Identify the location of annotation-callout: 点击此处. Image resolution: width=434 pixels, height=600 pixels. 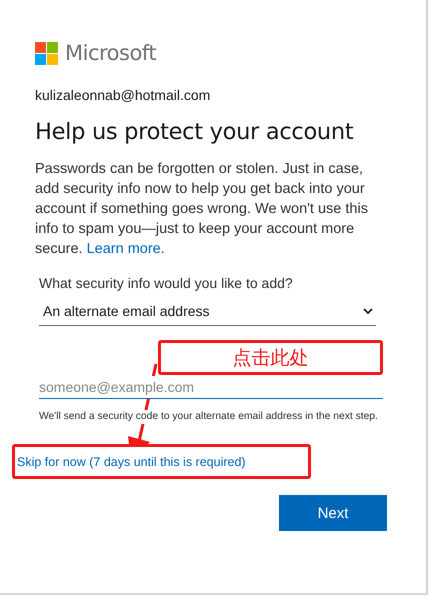
(270, 357).